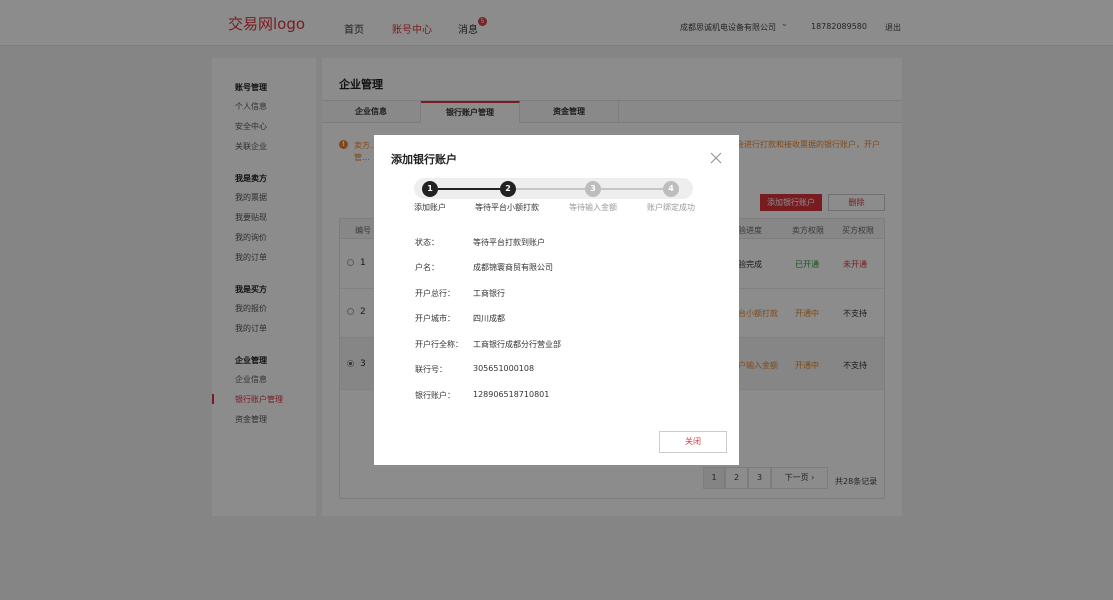  Describe the element at coordinates (593, 189) in the screenshot. I see `step-3-circle: 3` at that location.